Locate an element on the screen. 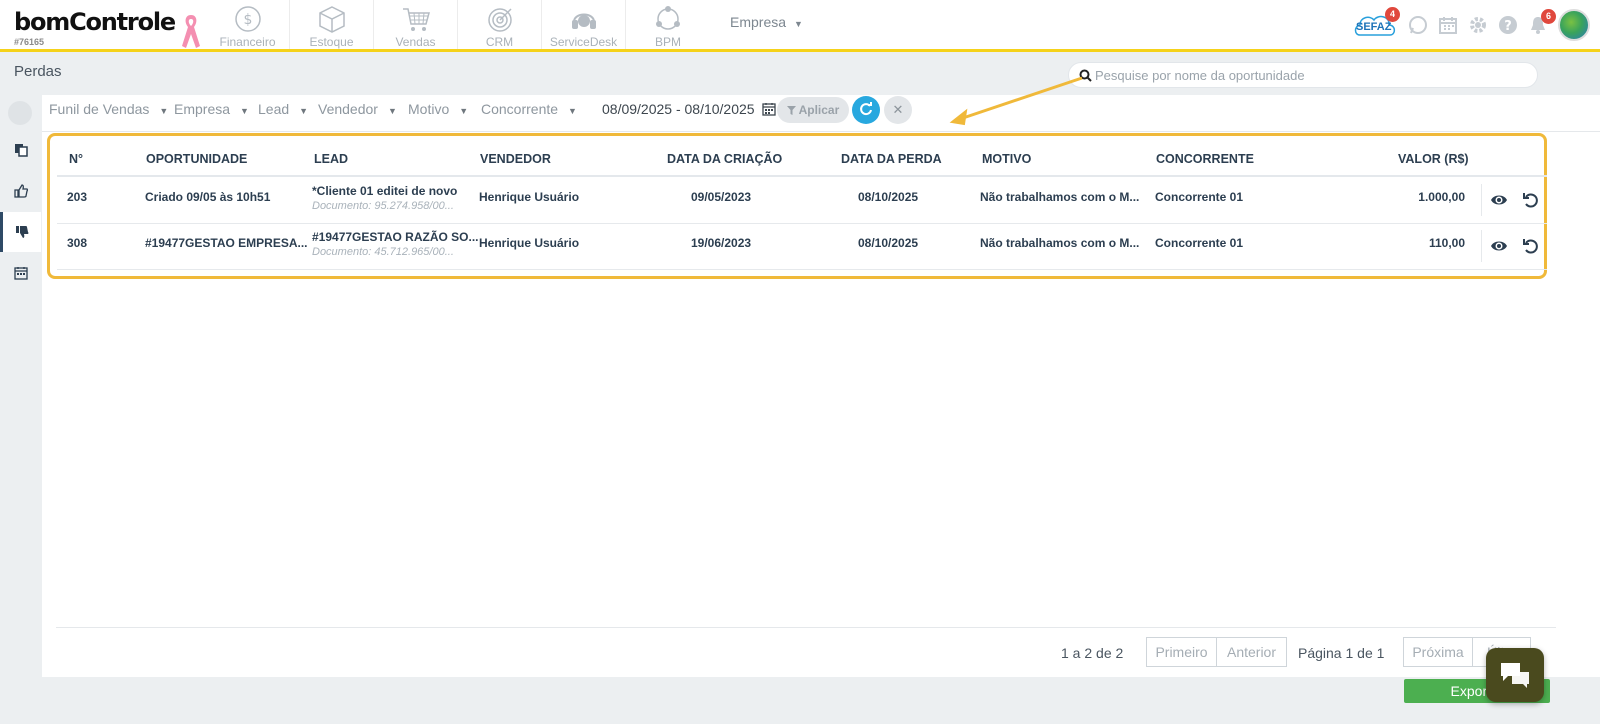 This screenshot has width=1600, height=724. help-icon: ? is located at coordinates (1508, 25).